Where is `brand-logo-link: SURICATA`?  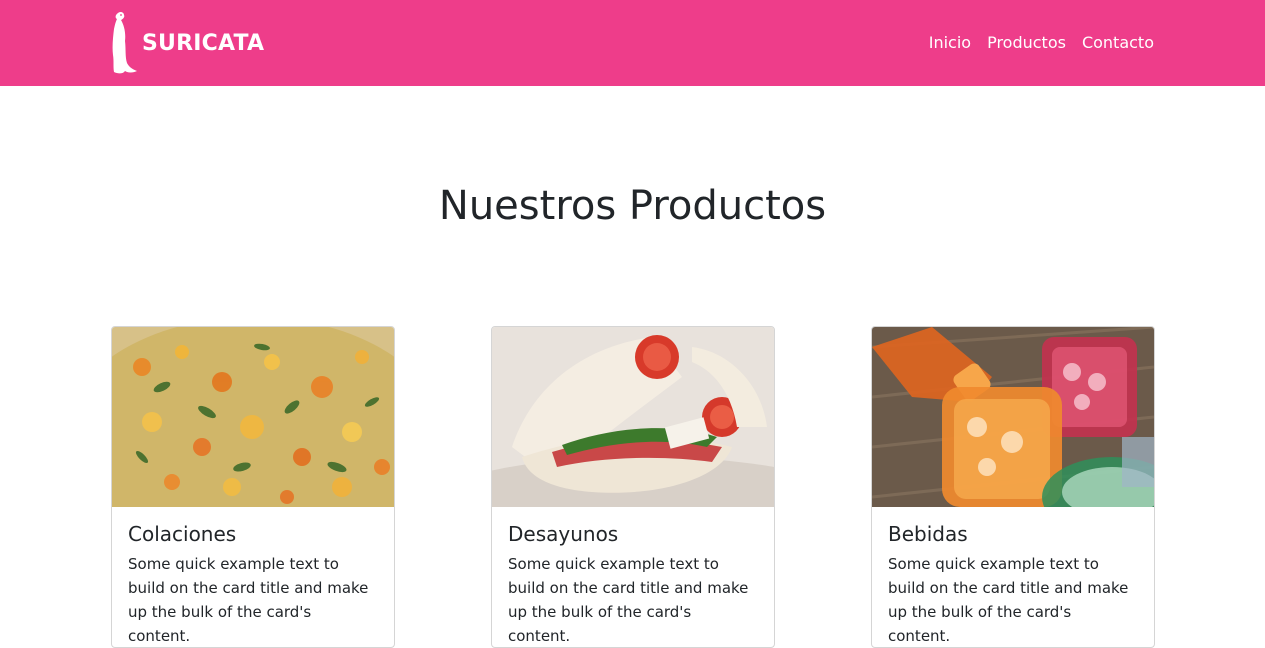 brand-logo-link: SURICATA is located at coordinates (186, 43).